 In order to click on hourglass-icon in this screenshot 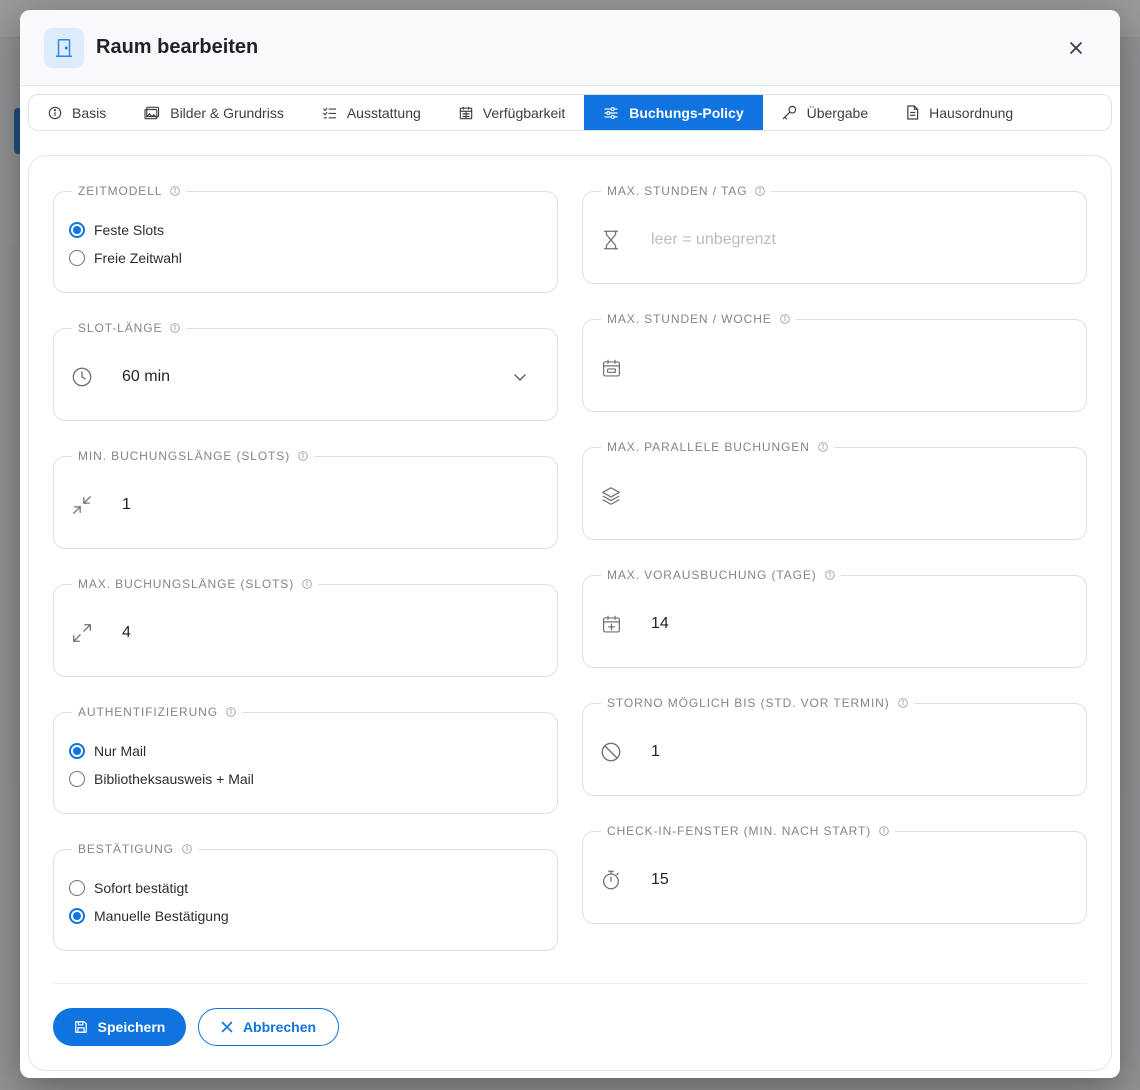, I will do `click(611, 240)`.